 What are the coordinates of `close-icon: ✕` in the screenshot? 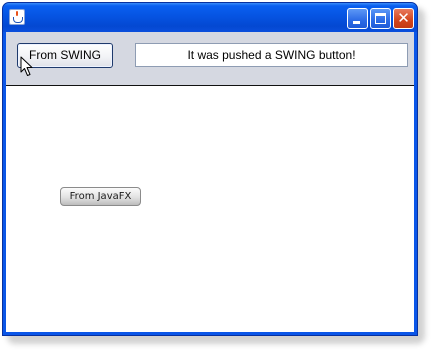 It's located at (403, 18).